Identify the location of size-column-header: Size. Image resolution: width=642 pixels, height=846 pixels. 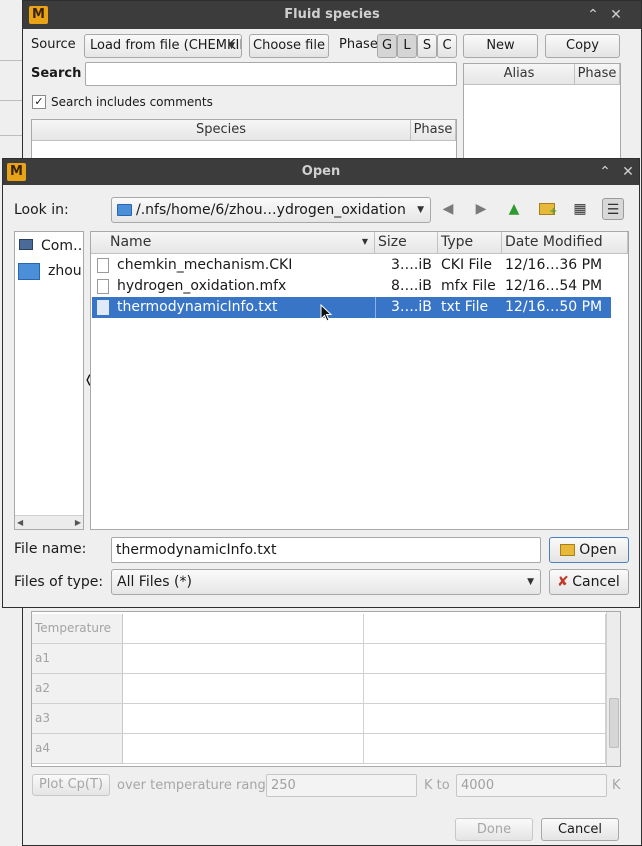
(406, 243).